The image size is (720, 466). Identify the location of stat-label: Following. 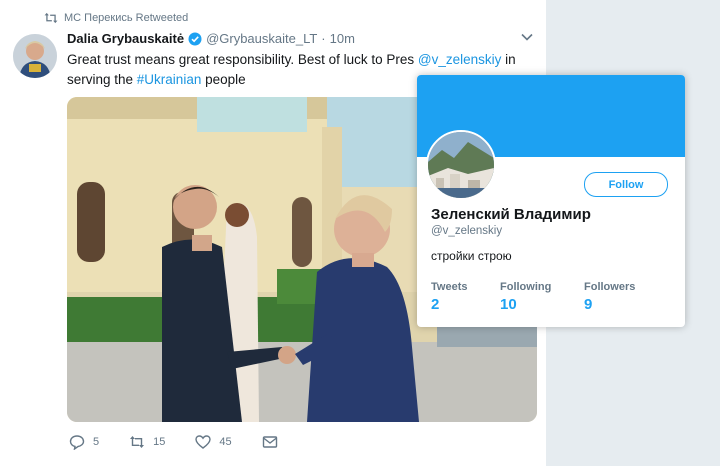
(526, 287).